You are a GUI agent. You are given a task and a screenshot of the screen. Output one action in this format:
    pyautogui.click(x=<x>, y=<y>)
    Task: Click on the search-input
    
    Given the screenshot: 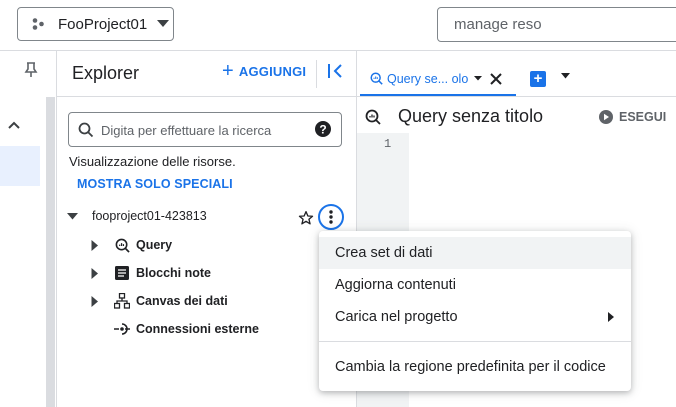 What is the action you would take?
    pyautogui.click(x=557, y=24)
    